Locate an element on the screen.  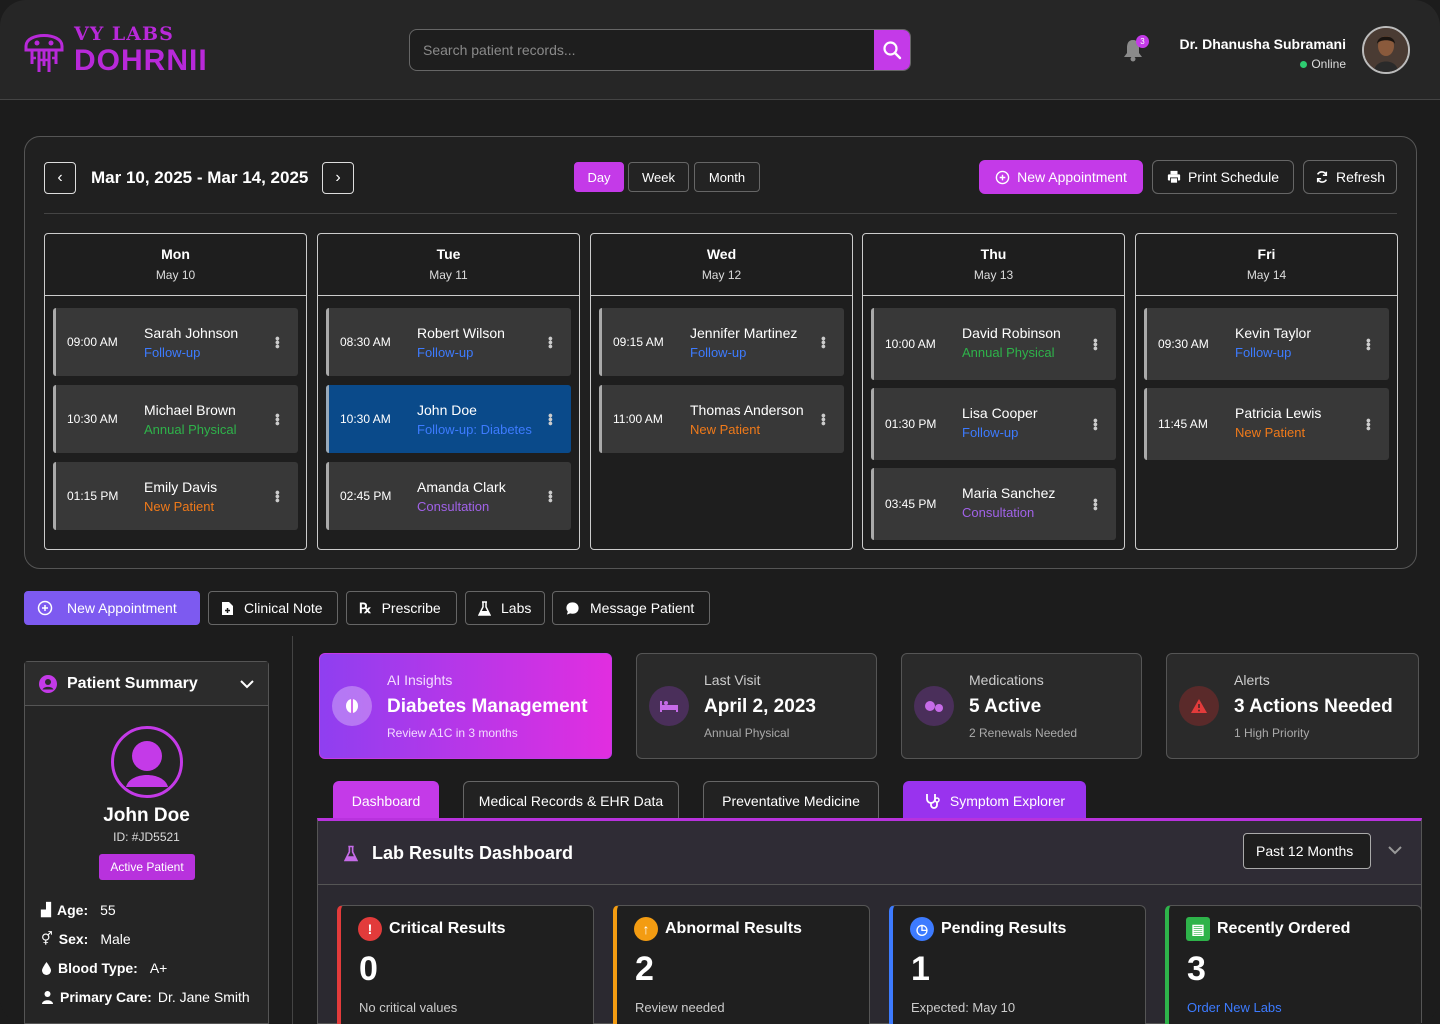
tab-preventative-medicine: Preventative Medicine is located at coordinates (791, 800).